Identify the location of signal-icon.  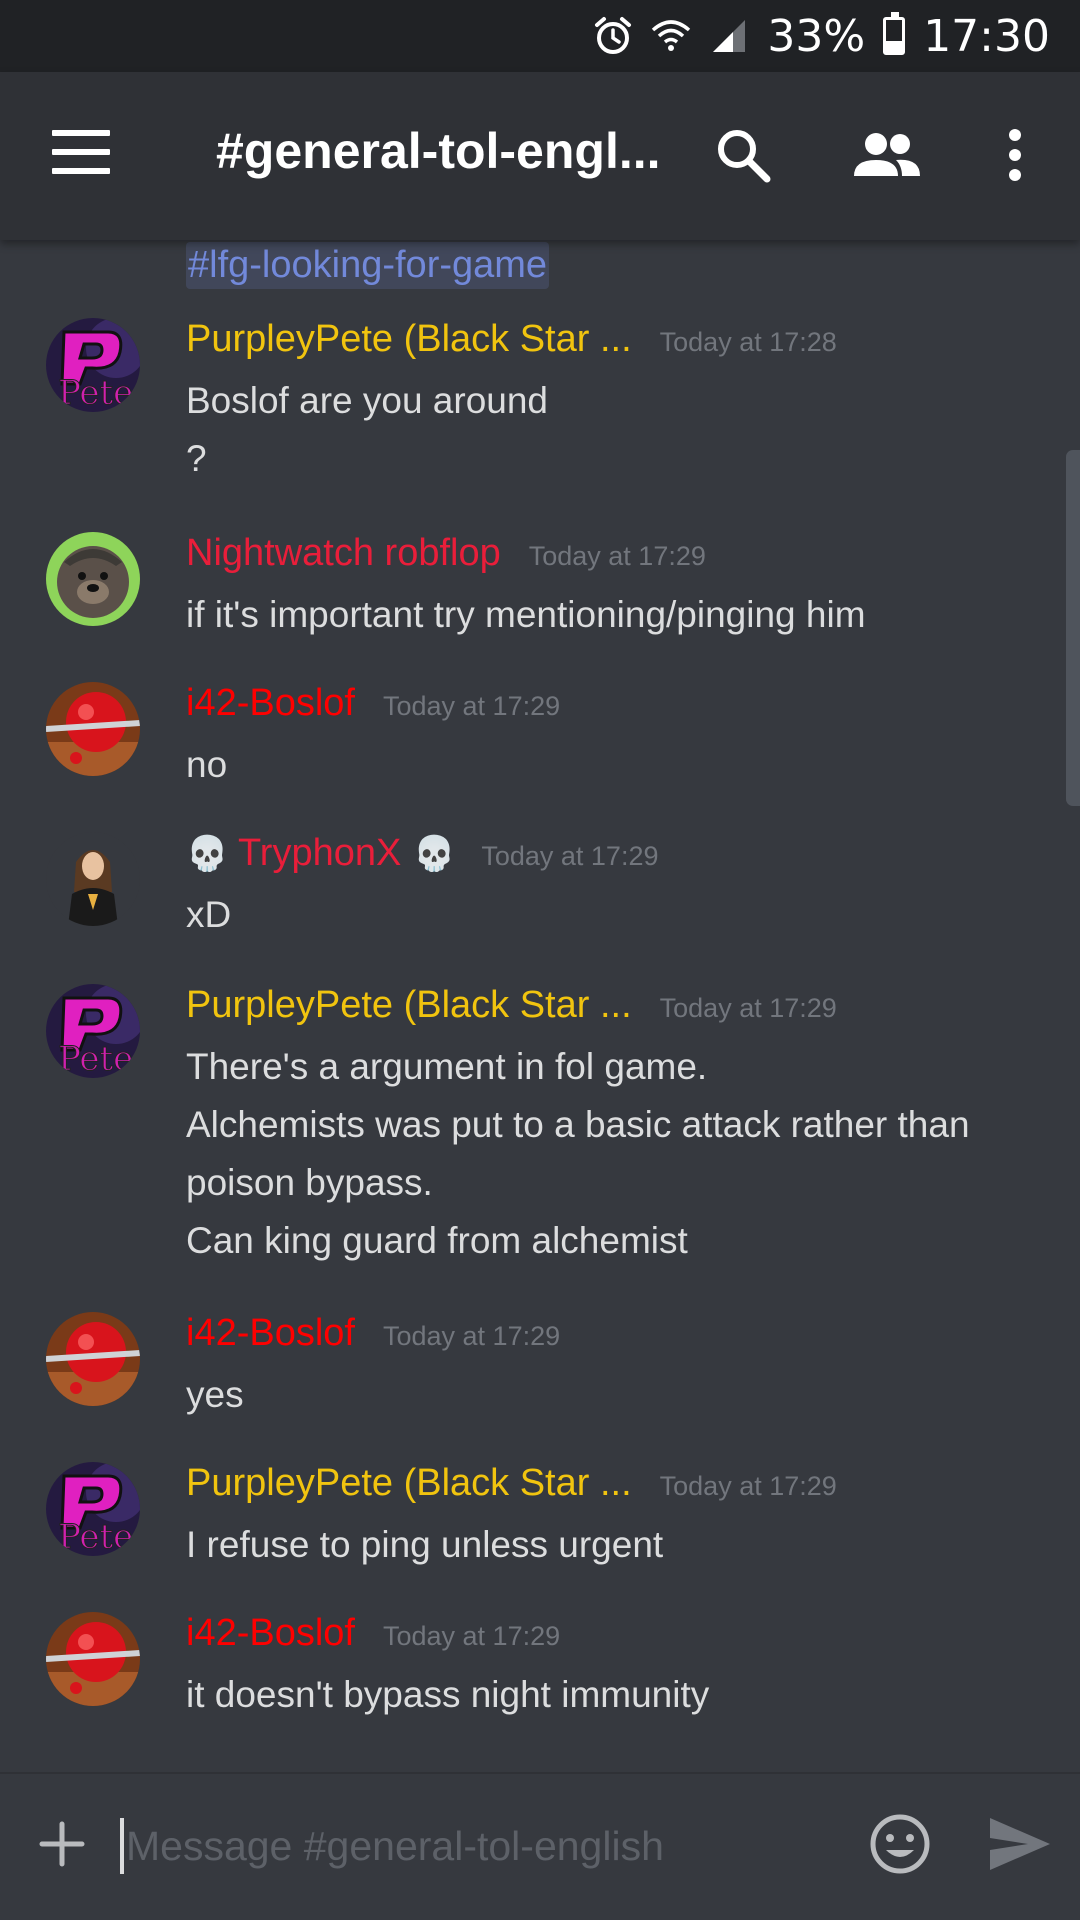
(729, 36).